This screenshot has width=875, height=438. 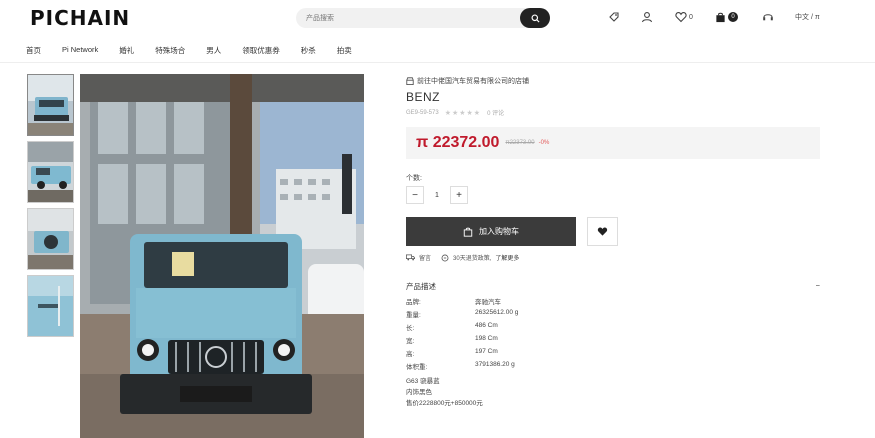 I want to click on add-to-cart-button: 加入购物车, so click(x=491, y=231).